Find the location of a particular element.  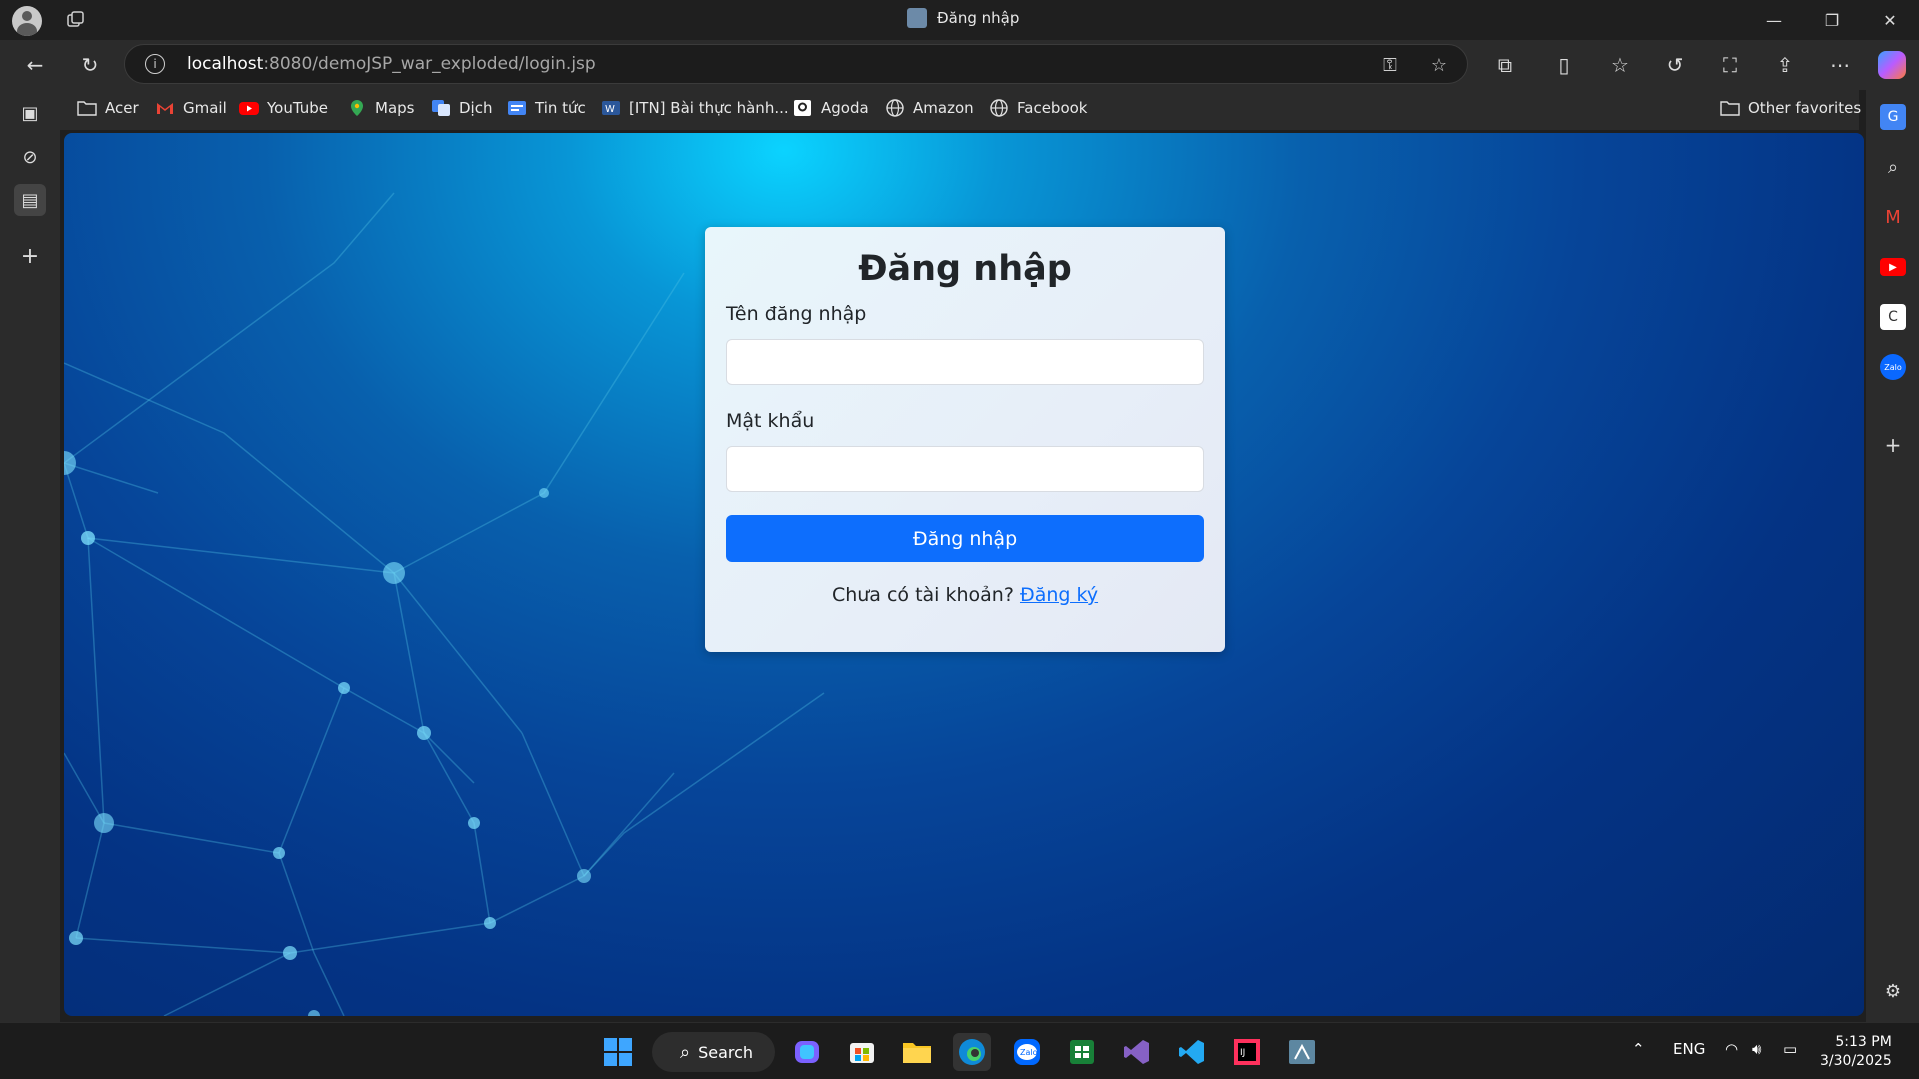

taskbar-search: ⌕ Search is located at coordinates (713, 1052).